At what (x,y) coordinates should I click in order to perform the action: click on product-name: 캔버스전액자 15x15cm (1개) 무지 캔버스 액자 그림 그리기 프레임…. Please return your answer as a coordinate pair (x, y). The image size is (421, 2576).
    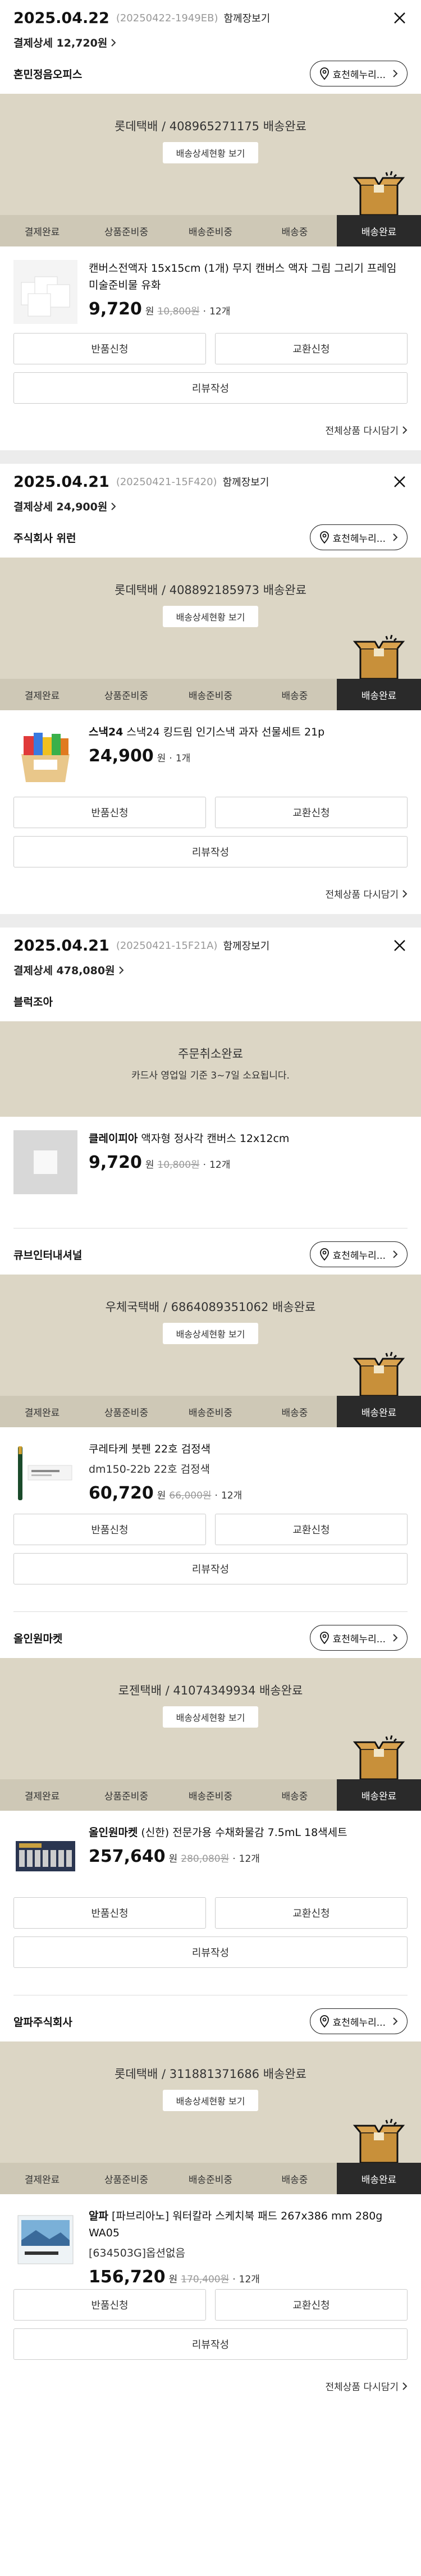
    Looking at the image, I should click on (248, 277).